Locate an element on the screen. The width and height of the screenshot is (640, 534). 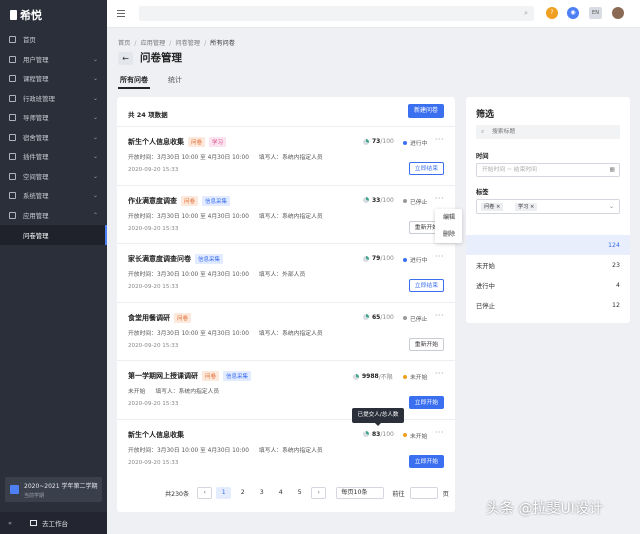
breadcrumb-item: 首页 is located at coordinates (124, 43).